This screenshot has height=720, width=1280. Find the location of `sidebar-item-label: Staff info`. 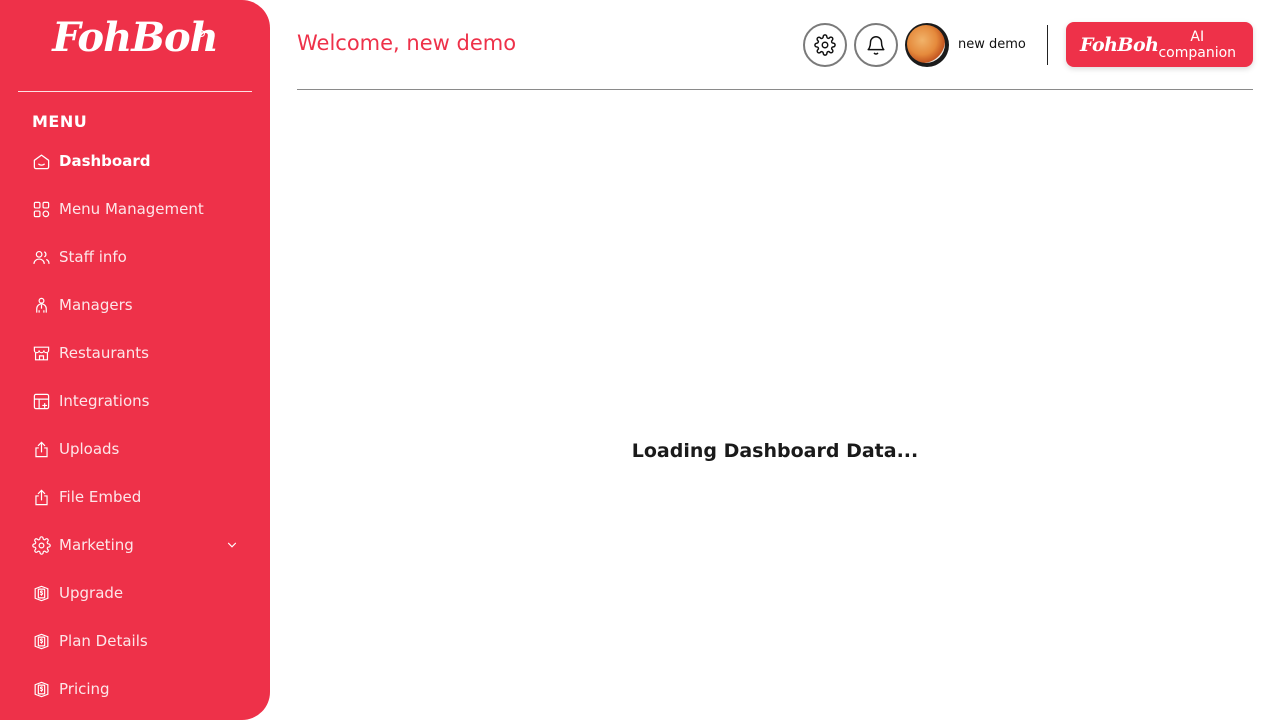

sidebar-item-label: Staff info is located at coordinates (93, 257).